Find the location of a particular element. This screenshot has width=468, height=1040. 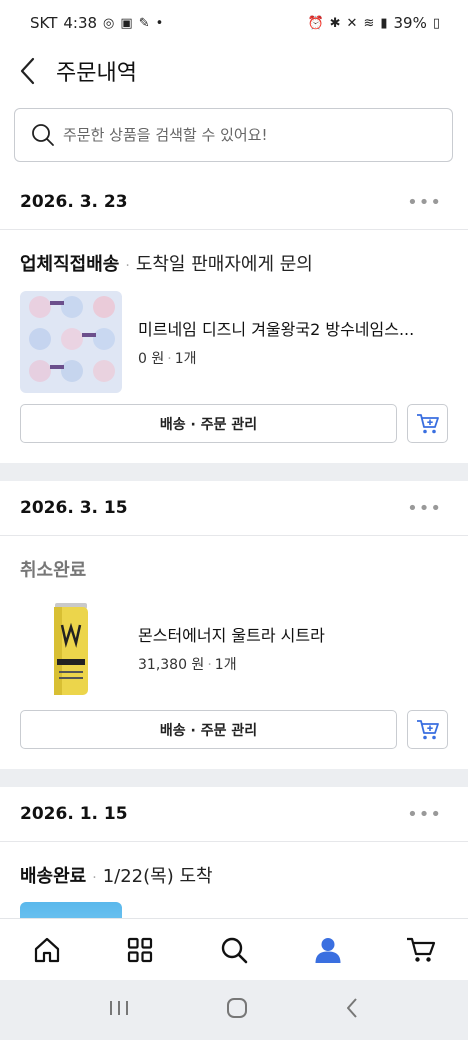

wifi-icon: ≋ is located at coordinates (369, 23).